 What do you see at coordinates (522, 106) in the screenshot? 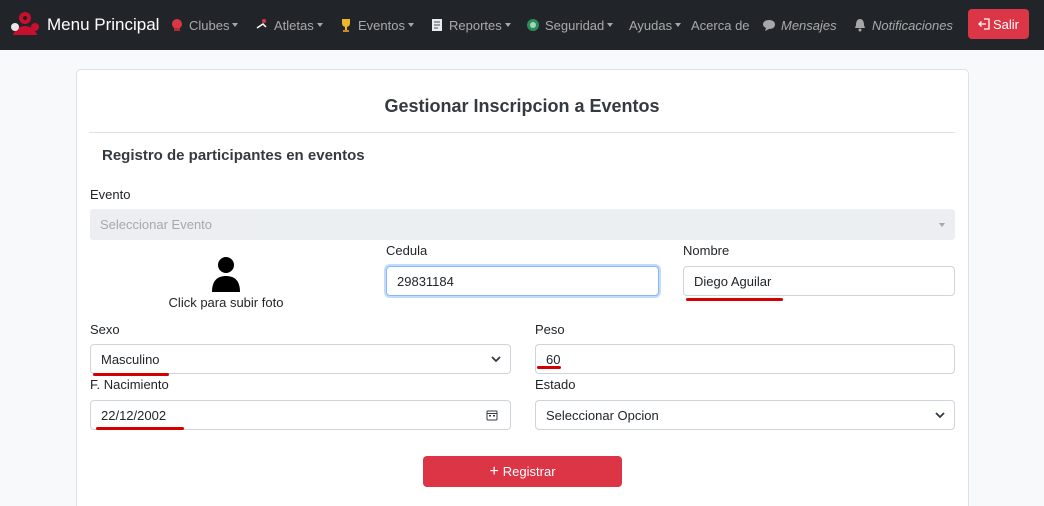
I see `page-title: Gestionar Inscripcion a Eventos` at bounding box center [522, 106].